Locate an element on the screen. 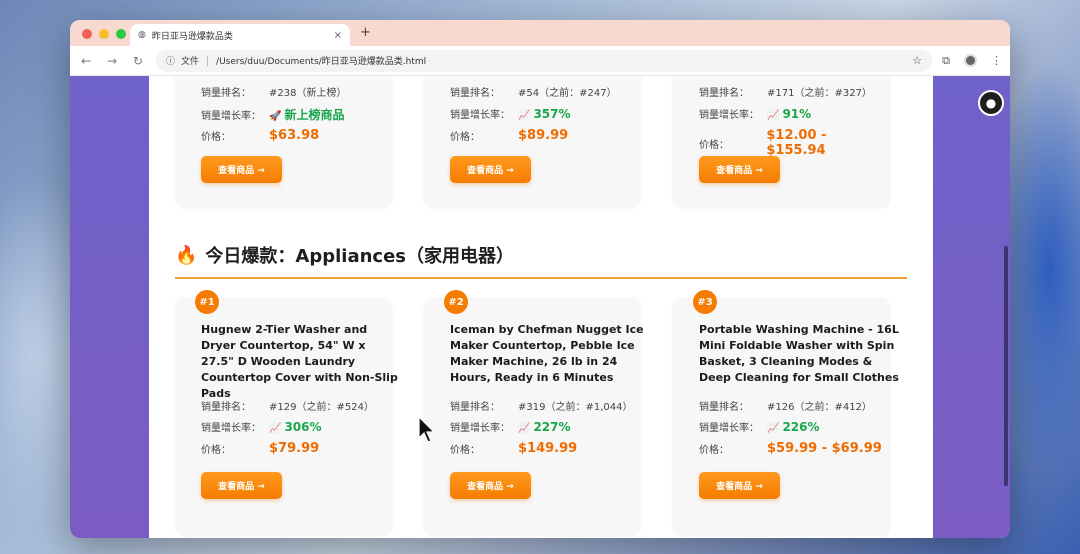 The height and width of the screenshot is (554, 1080). window-controls is located at coordinates (104, 34).